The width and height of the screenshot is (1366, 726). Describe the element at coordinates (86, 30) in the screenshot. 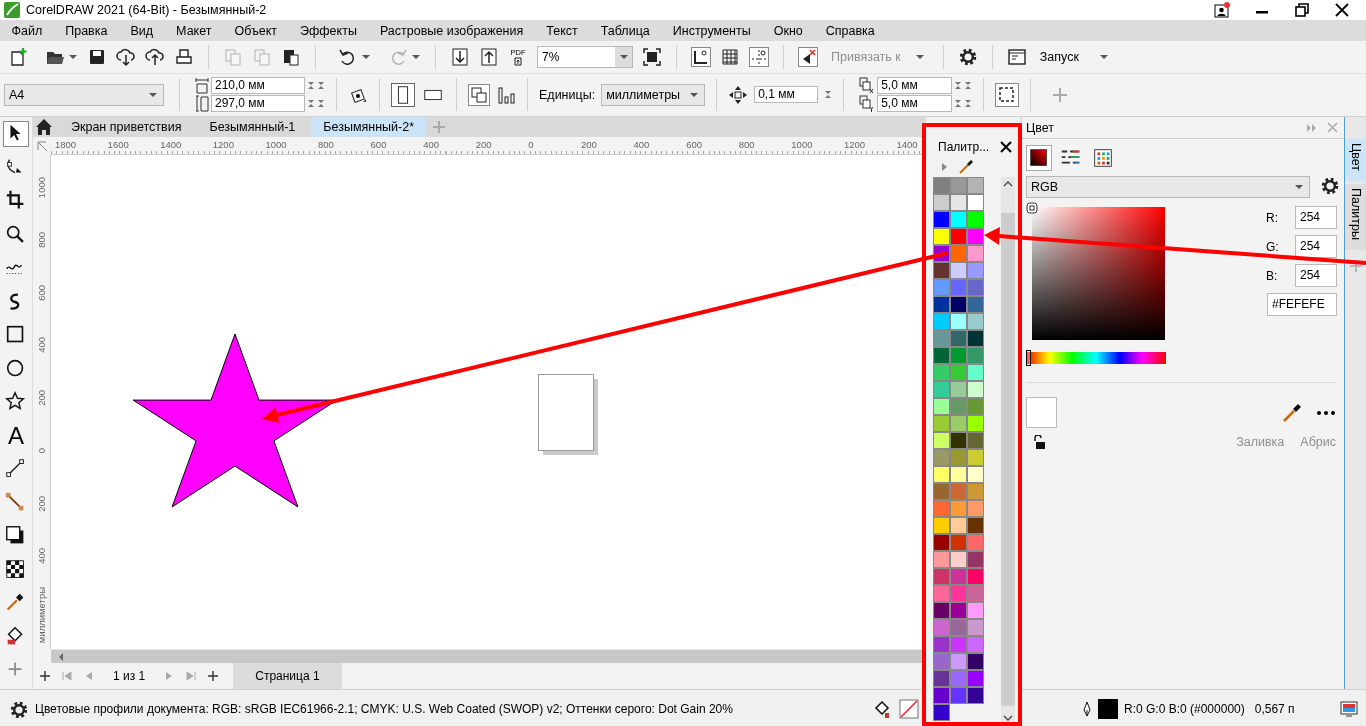

I see `menu-item: Правка` at that location.